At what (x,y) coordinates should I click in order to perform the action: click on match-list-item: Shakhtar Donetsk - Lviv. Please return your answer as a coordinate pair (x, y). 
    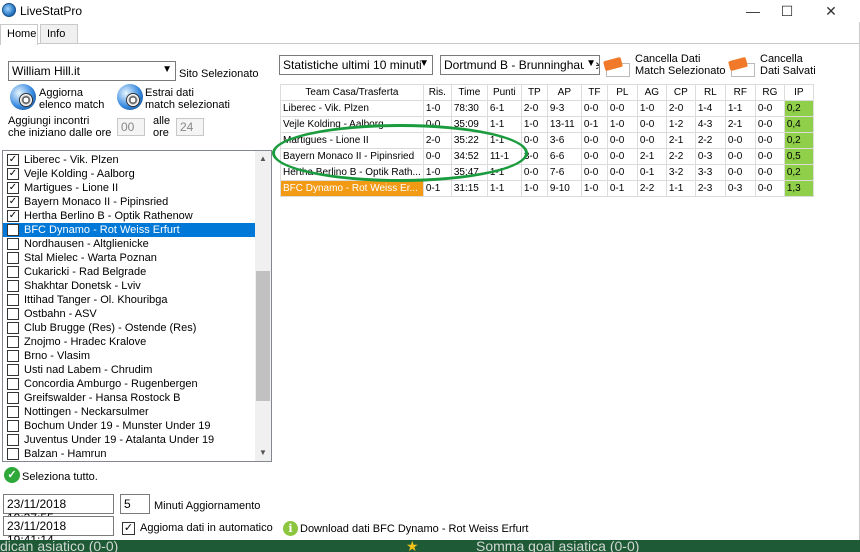
    Looking at the image, I should click on (129, 286).